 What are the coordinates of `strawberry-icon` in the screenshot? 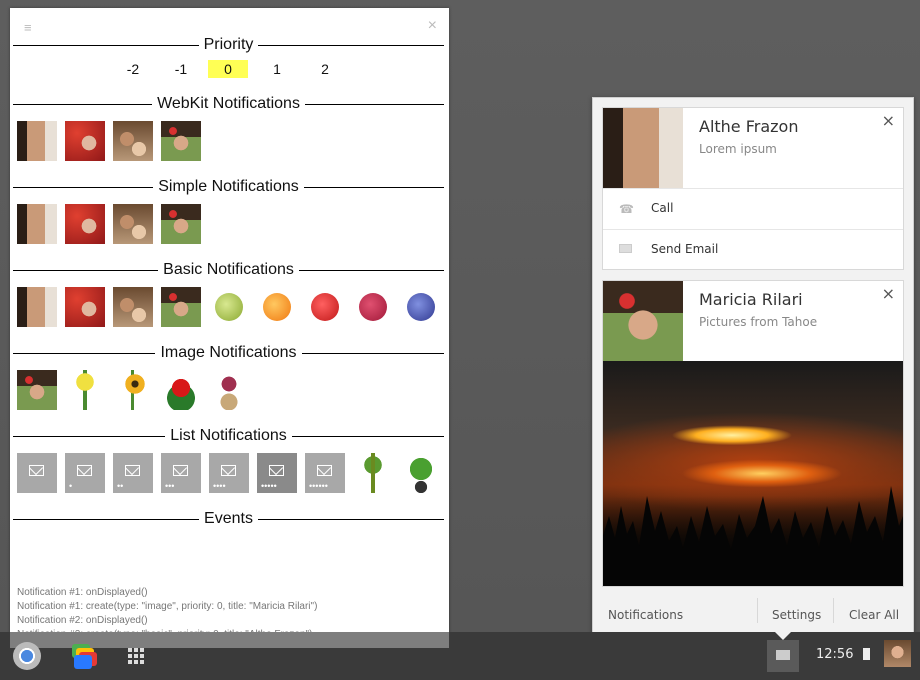 It's located at (325, 307).